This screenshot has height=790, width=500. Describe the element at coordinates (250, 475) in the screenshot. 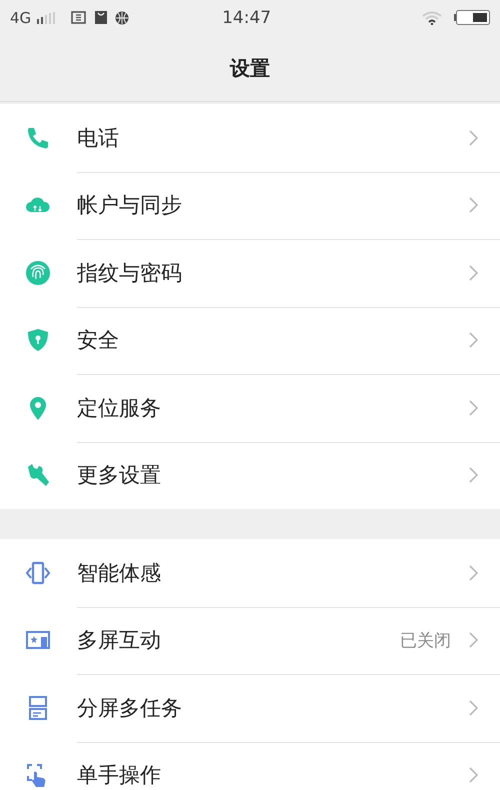

I see `settings-item: 更多设置` at that location.